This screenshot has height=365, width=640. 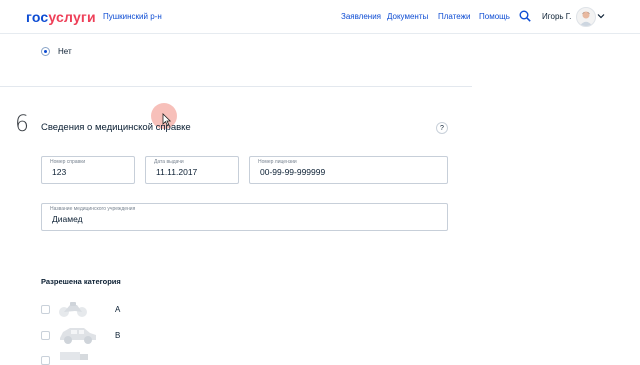 What do you see at coordinates (442, 128) in the screenshot?
I see `help-button: ?` at bounding box center [442, 128].